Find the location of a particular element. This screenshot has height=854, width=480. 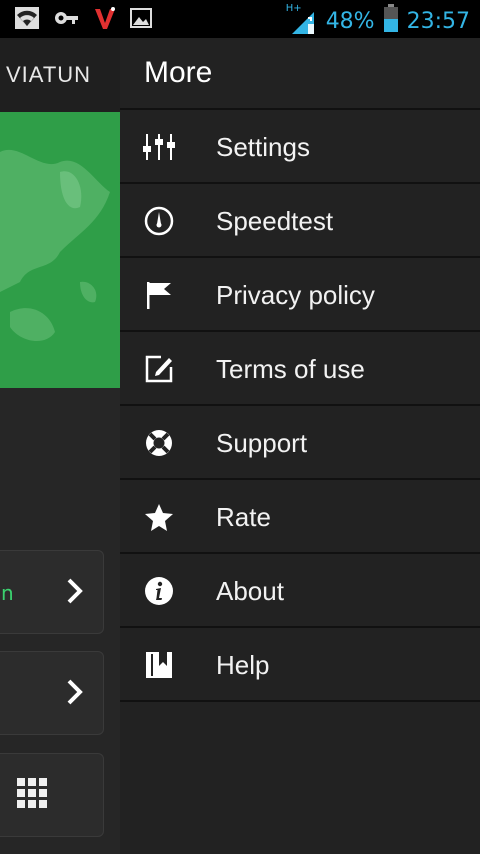

menu-item-about: About is located at coordinates (300, 591).